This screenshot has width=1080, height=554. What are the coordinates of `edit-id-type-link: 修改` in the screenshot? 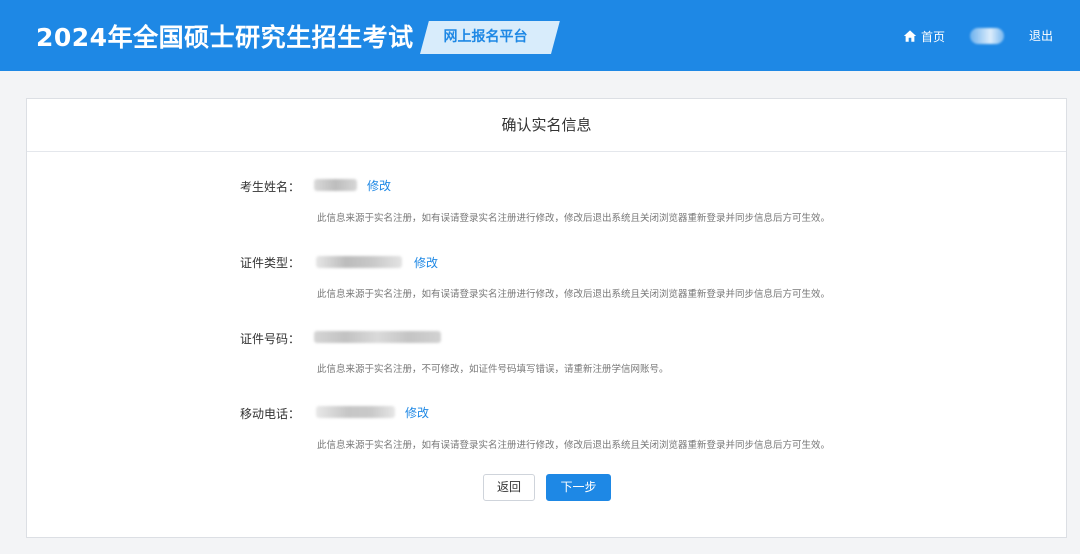 It's located at (426, 262).